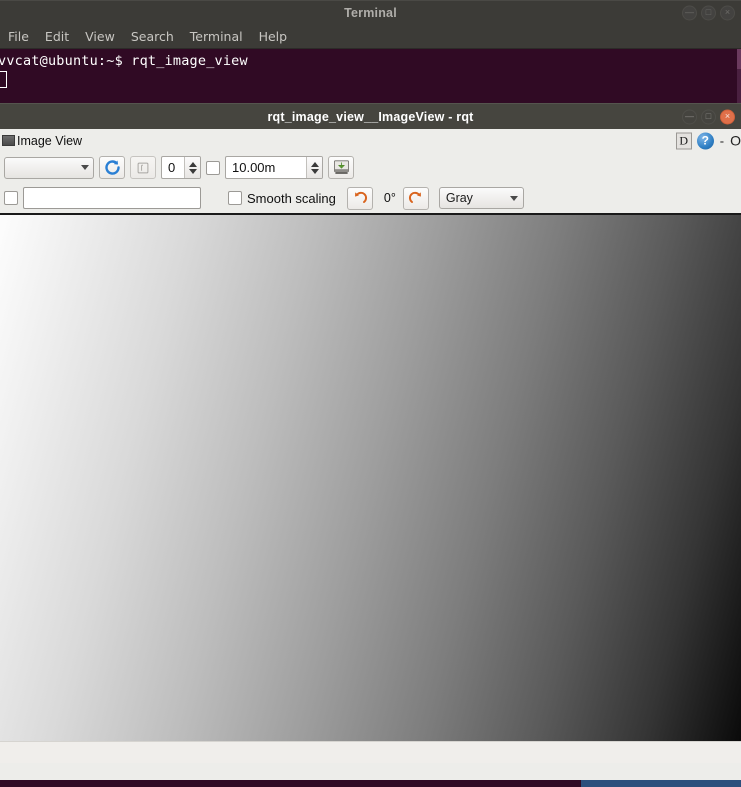 The height and width of the screenshot is (787, 741). I want to click on plugin-close-icon: O, so click(735, 141).